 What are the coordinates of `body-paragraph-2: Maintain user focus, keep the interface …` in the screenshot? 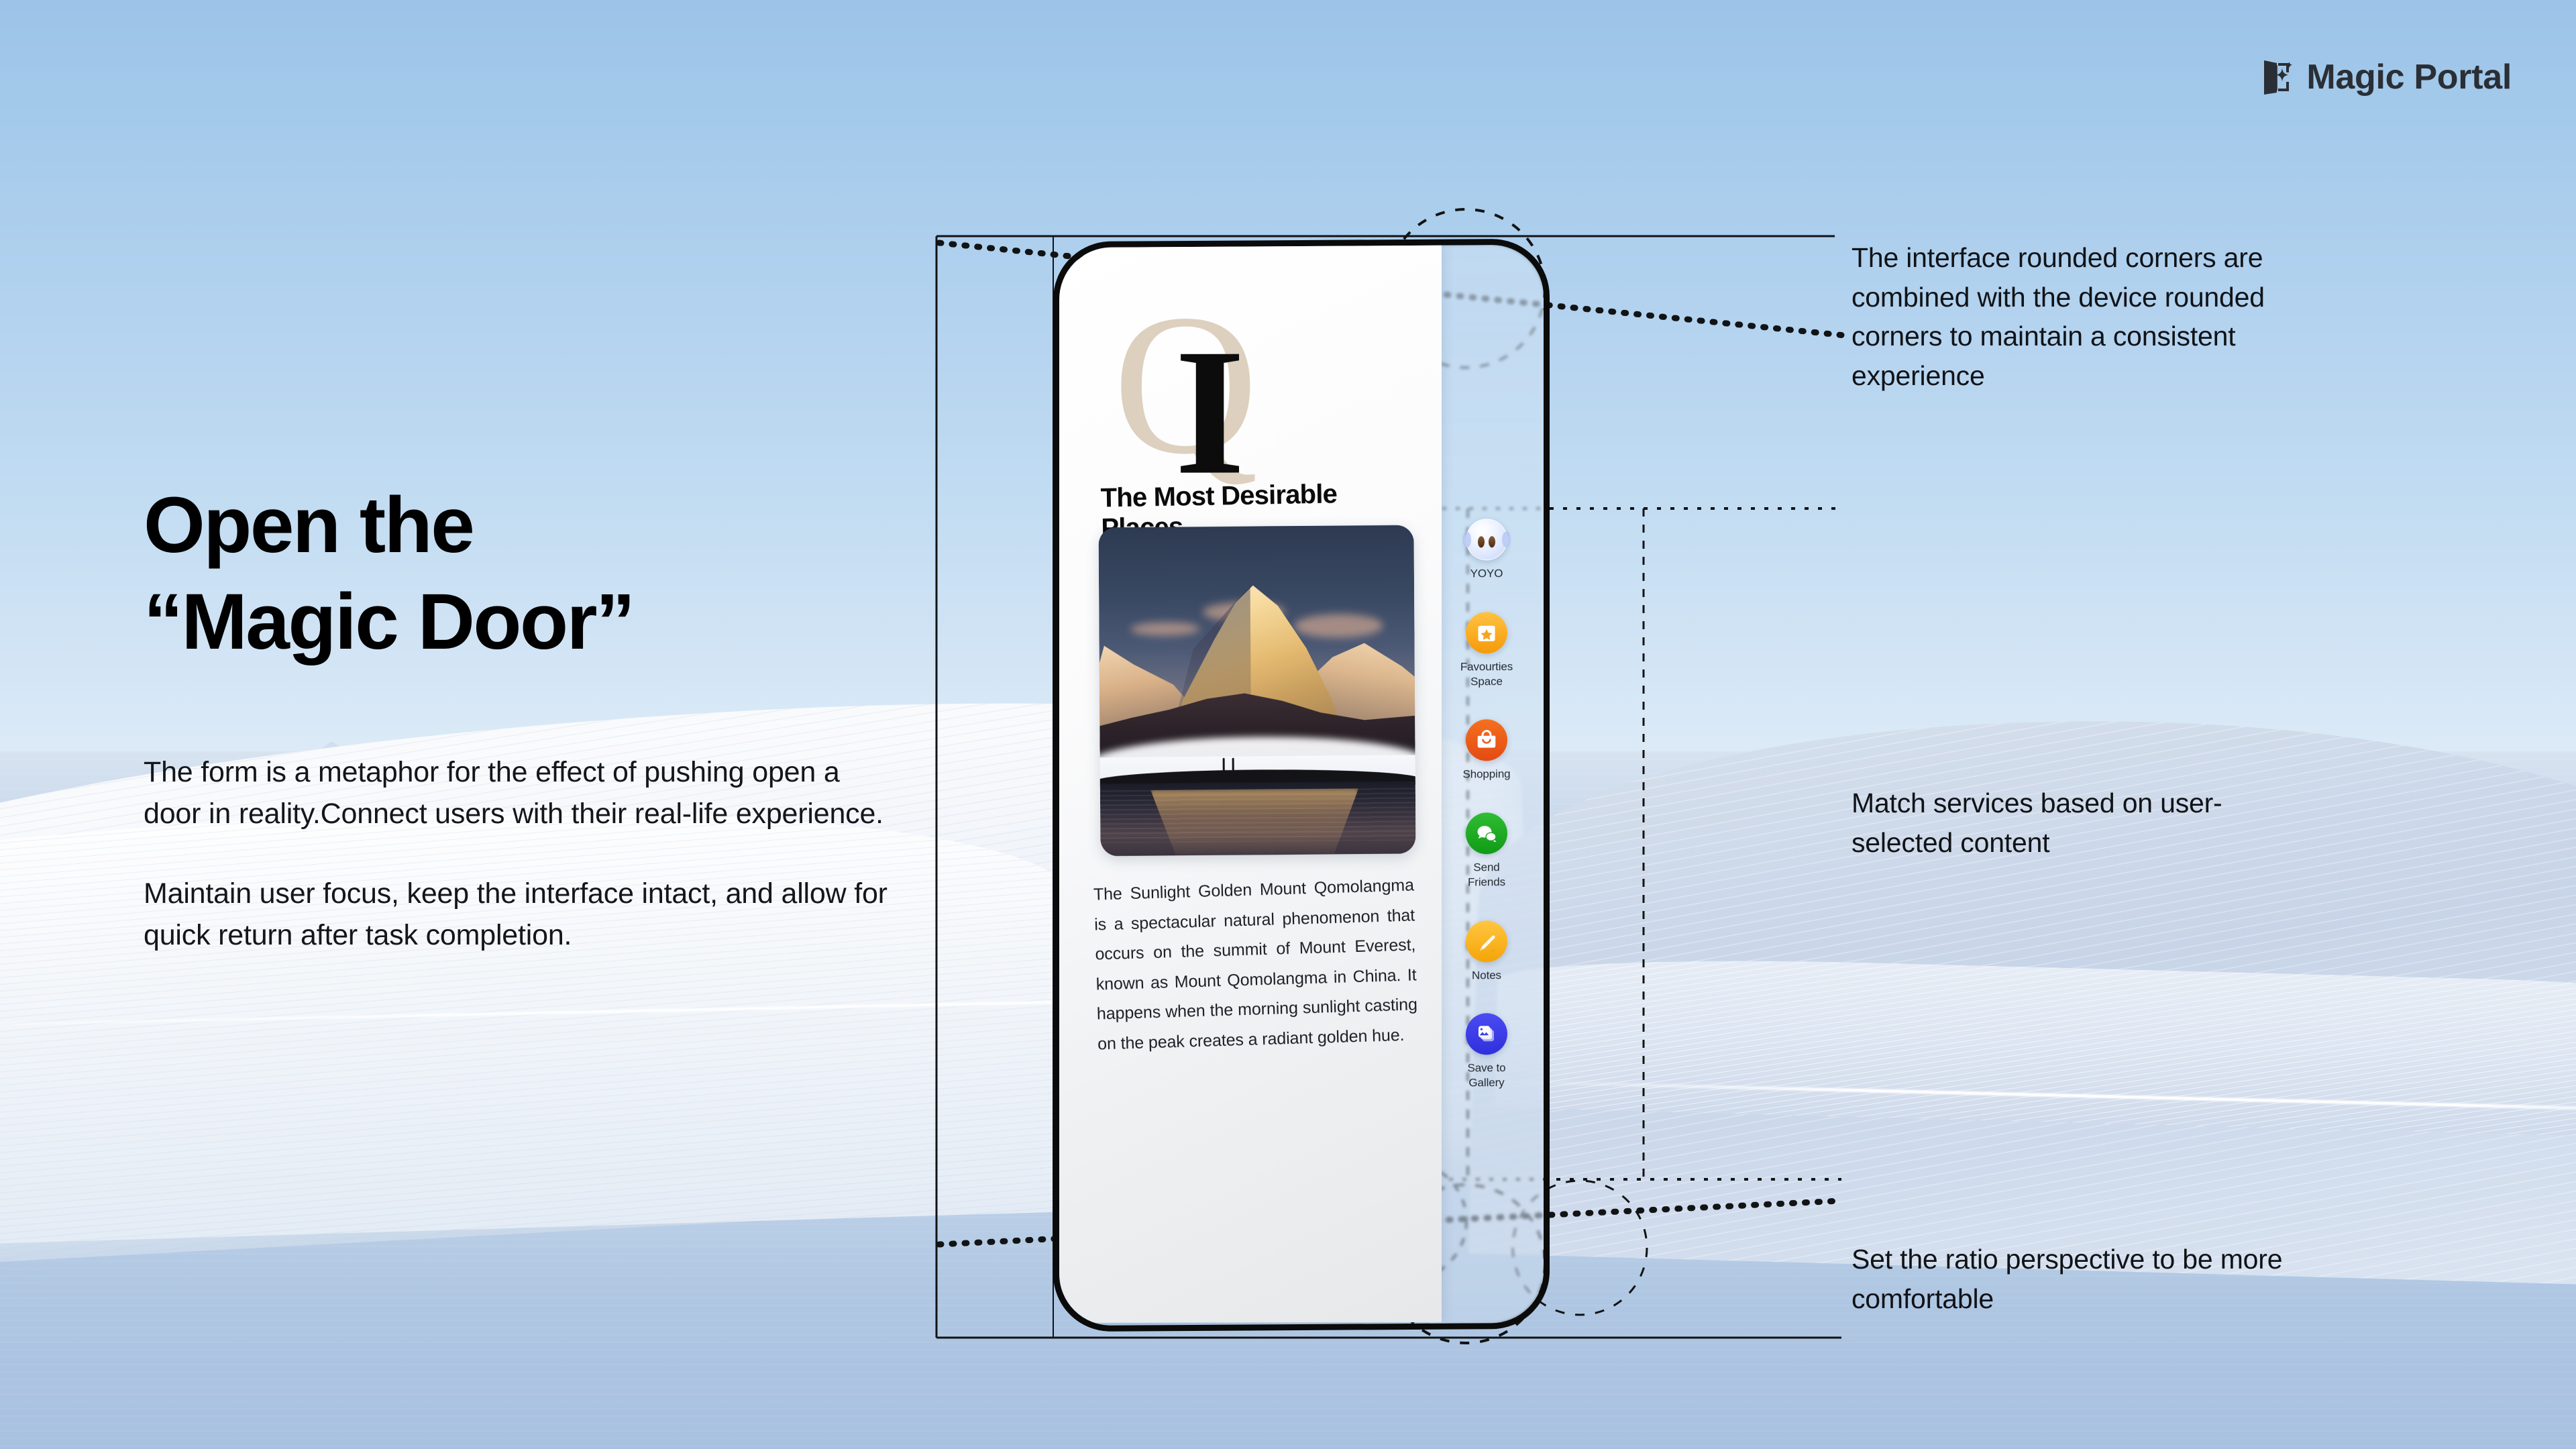 It's located at (516, 914).